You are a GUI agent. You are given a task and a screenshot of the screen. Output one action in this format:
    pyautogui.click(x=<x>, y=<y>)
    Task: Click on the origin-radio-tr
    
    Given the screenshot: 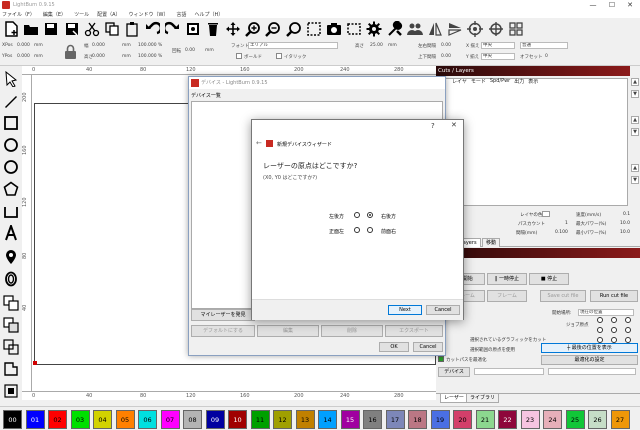 What is the action you would take?
    pyautogui.click(x=628, y=320)
    